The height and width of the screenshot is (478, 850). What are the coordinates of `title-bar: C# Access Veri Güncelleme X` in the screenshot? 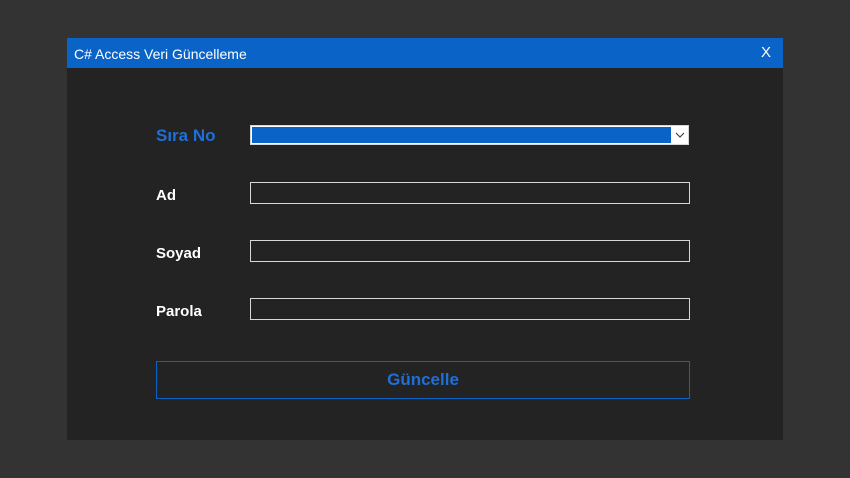 It's located at (425, 53).